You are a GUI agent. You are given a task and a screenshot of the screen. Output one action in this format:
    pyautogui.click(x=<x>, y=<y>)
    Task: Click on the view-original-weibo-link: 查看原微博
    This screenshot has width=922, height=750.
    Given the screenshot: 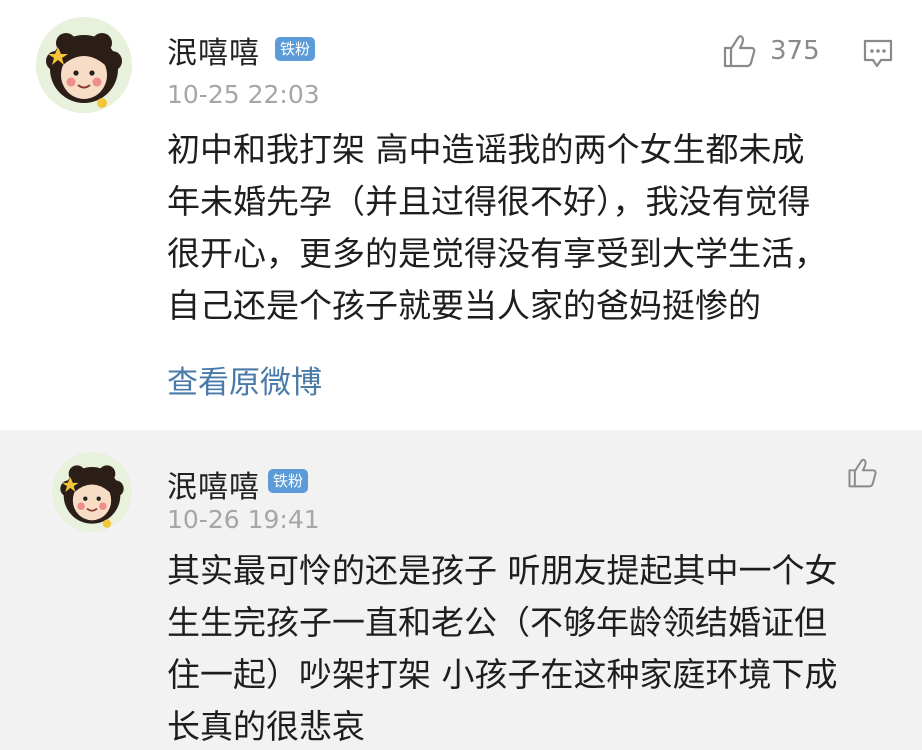 What is the action you would take?
    pyautogui.click(x=244, y=379)
    